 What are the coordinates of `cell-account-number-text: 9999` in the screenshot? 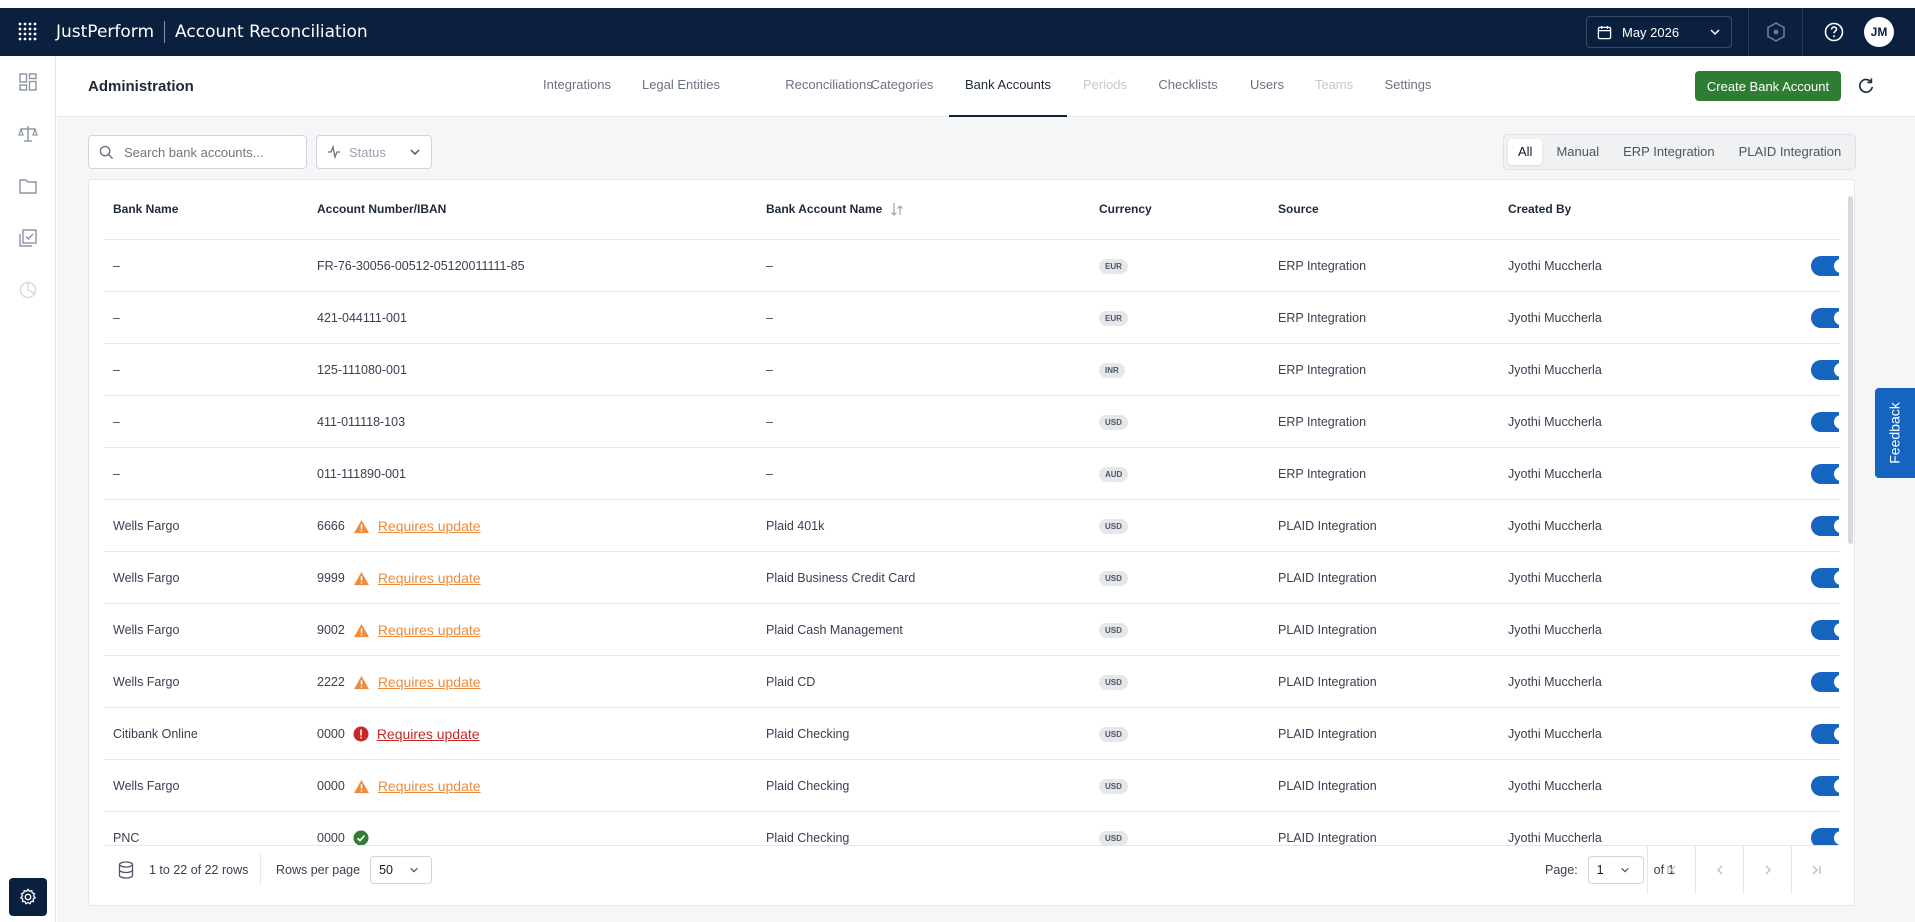 It's located at (331, 578).